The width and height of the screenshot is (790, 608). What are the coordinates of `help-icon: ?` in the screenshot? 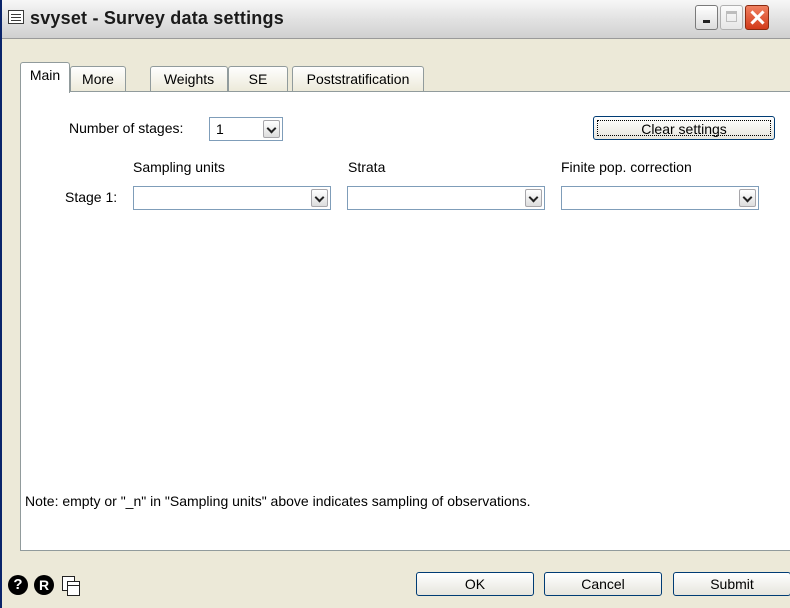 It's located at (18, 585).